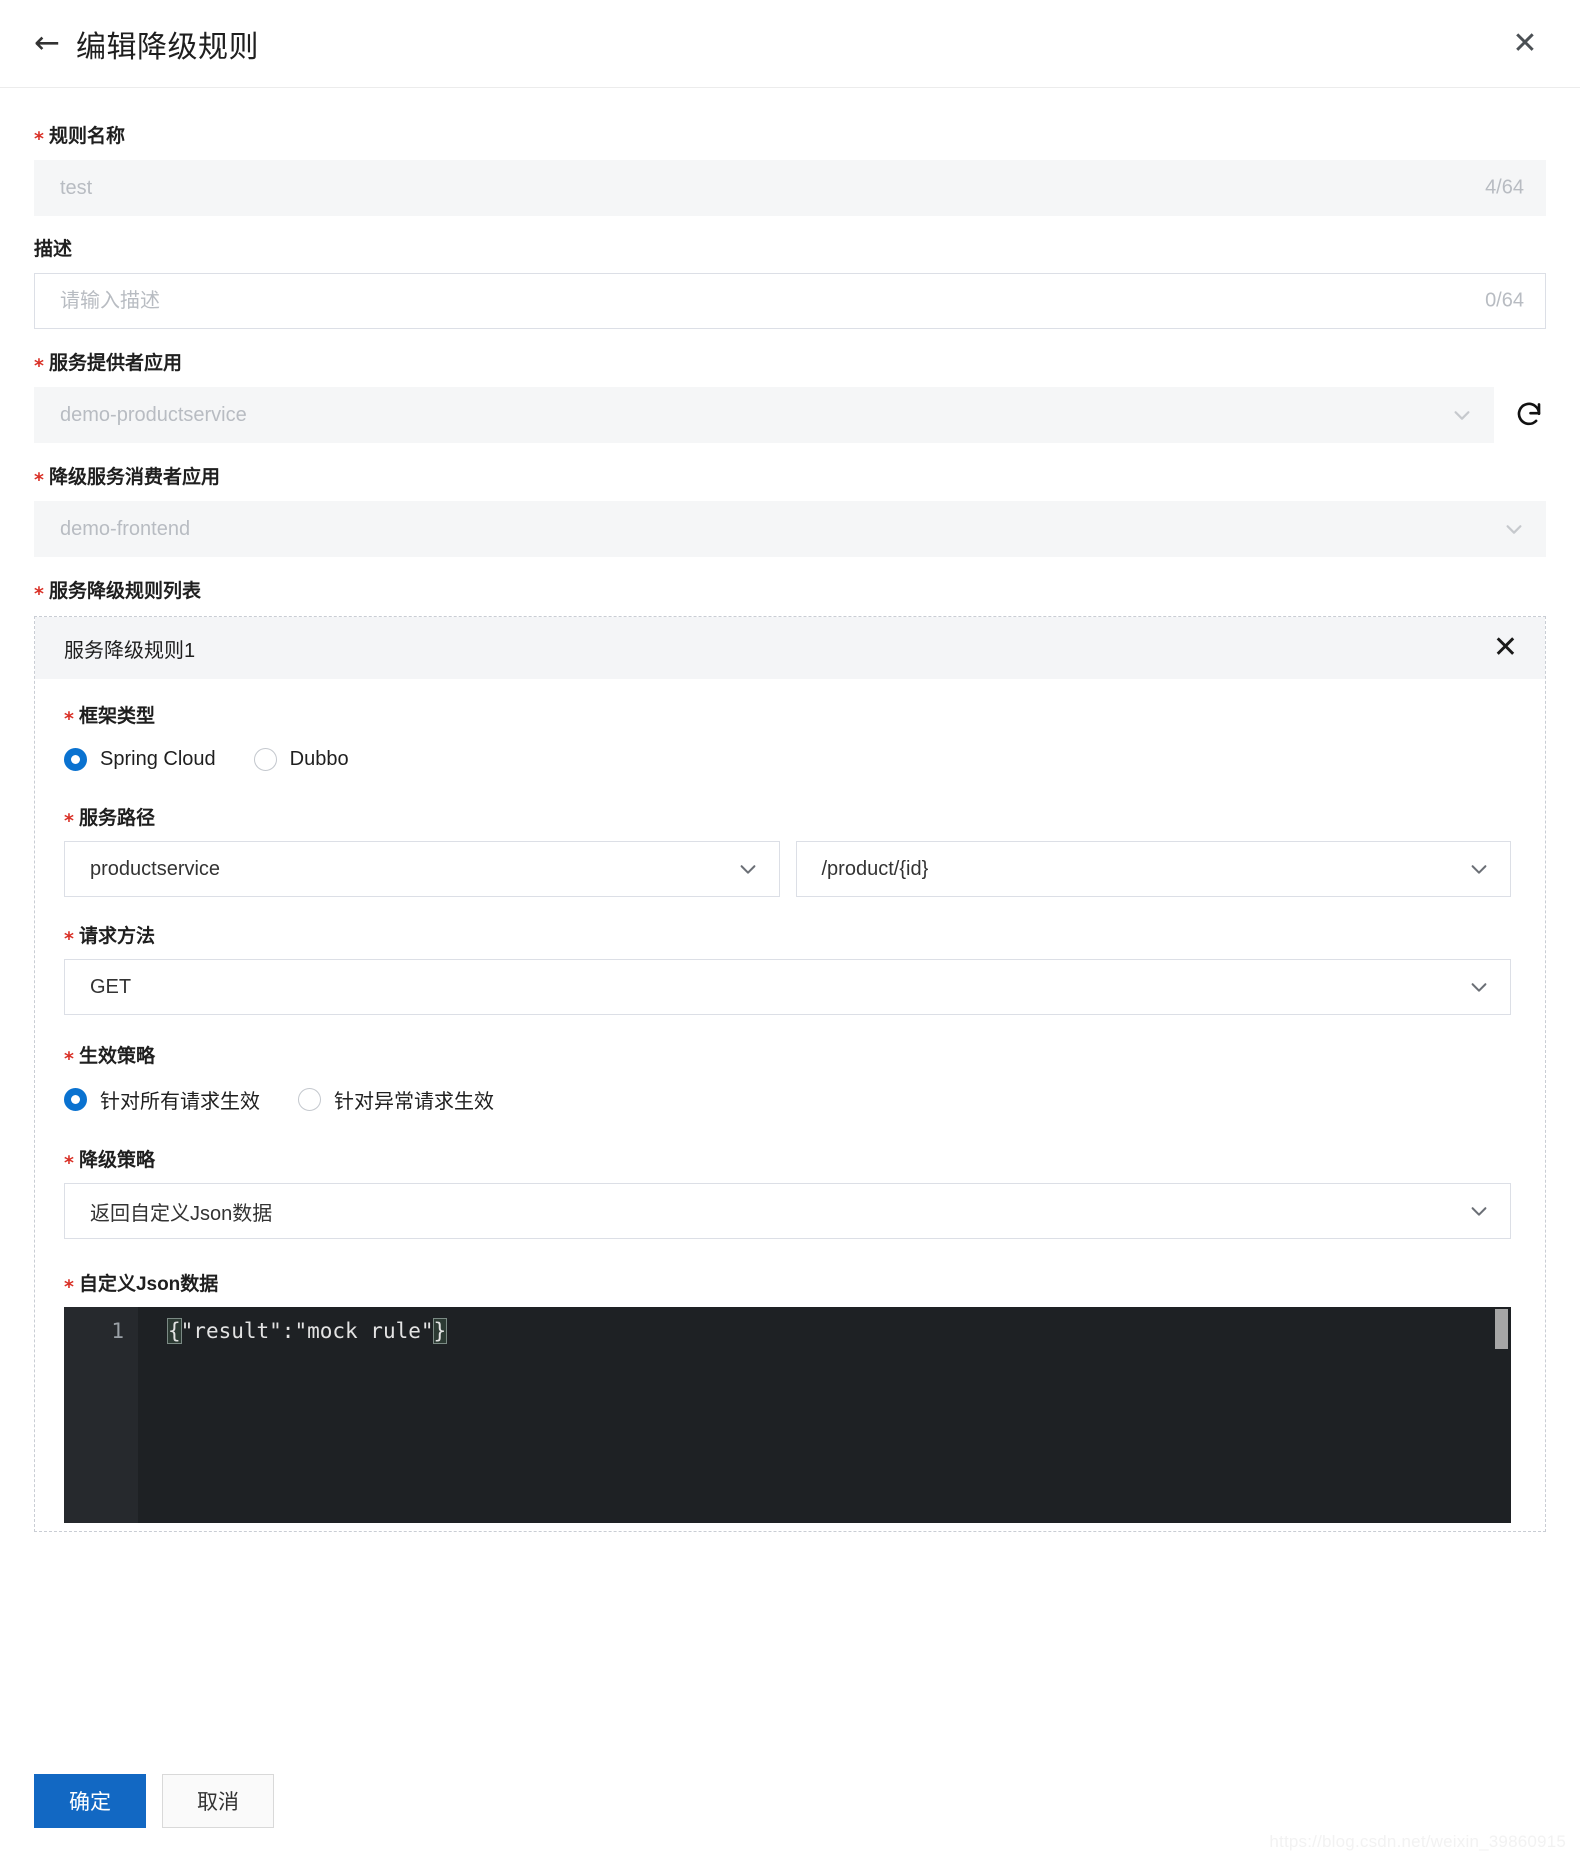  I want to click on service-name-select: productservice, so click(422, 869).